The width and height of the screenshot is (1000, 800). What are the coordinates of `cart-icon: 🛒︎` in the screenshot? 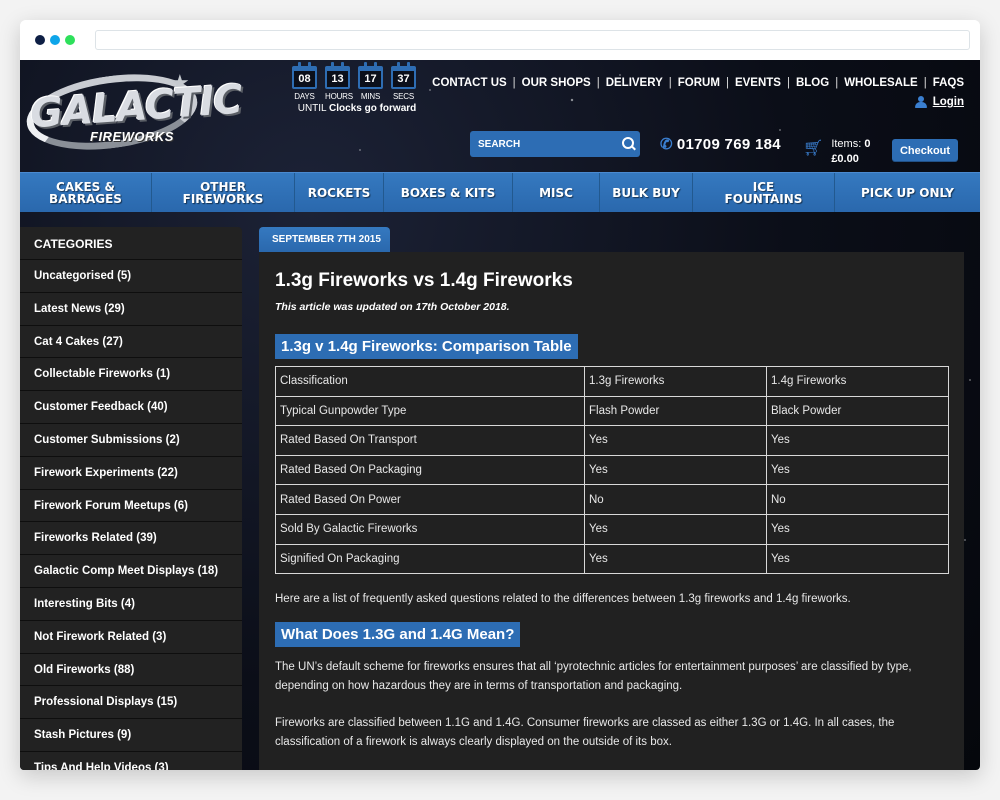 It's located at (813, 148).